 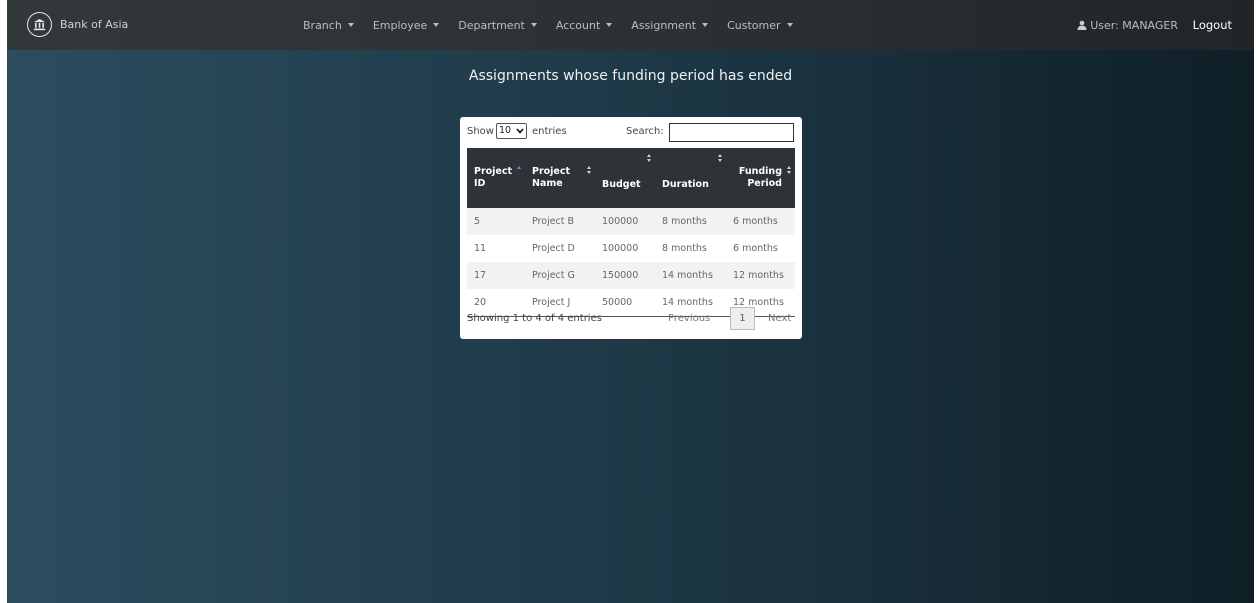 What do you see at coordinates (685, 184) in the screenshot?
I see `column-header-label: Duration` at bounding box center [685, 184].